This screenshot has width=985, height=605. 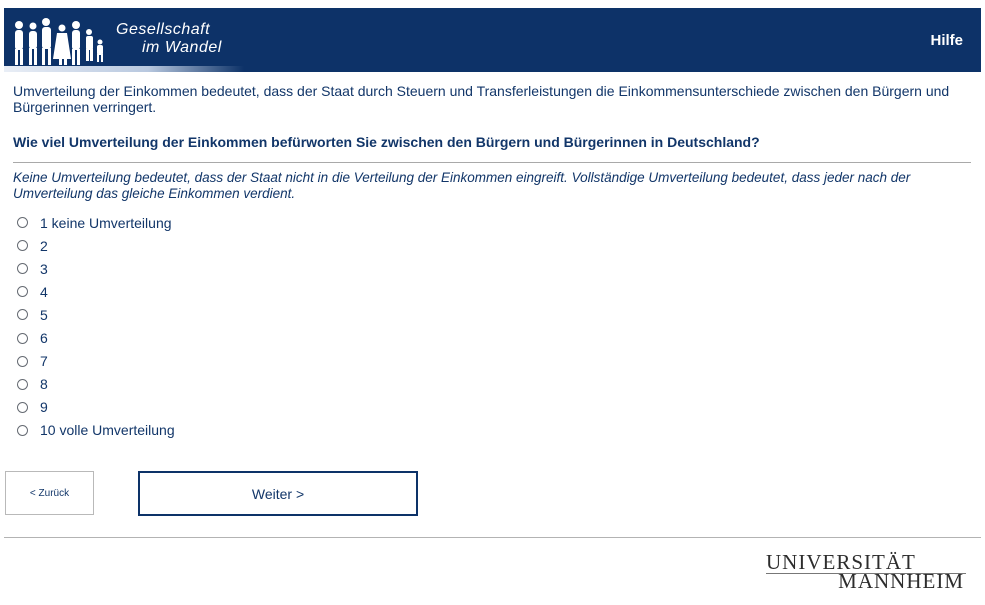 I want to click on university-logo-line-2: MANNHEIM, so click(x=901, y=581).